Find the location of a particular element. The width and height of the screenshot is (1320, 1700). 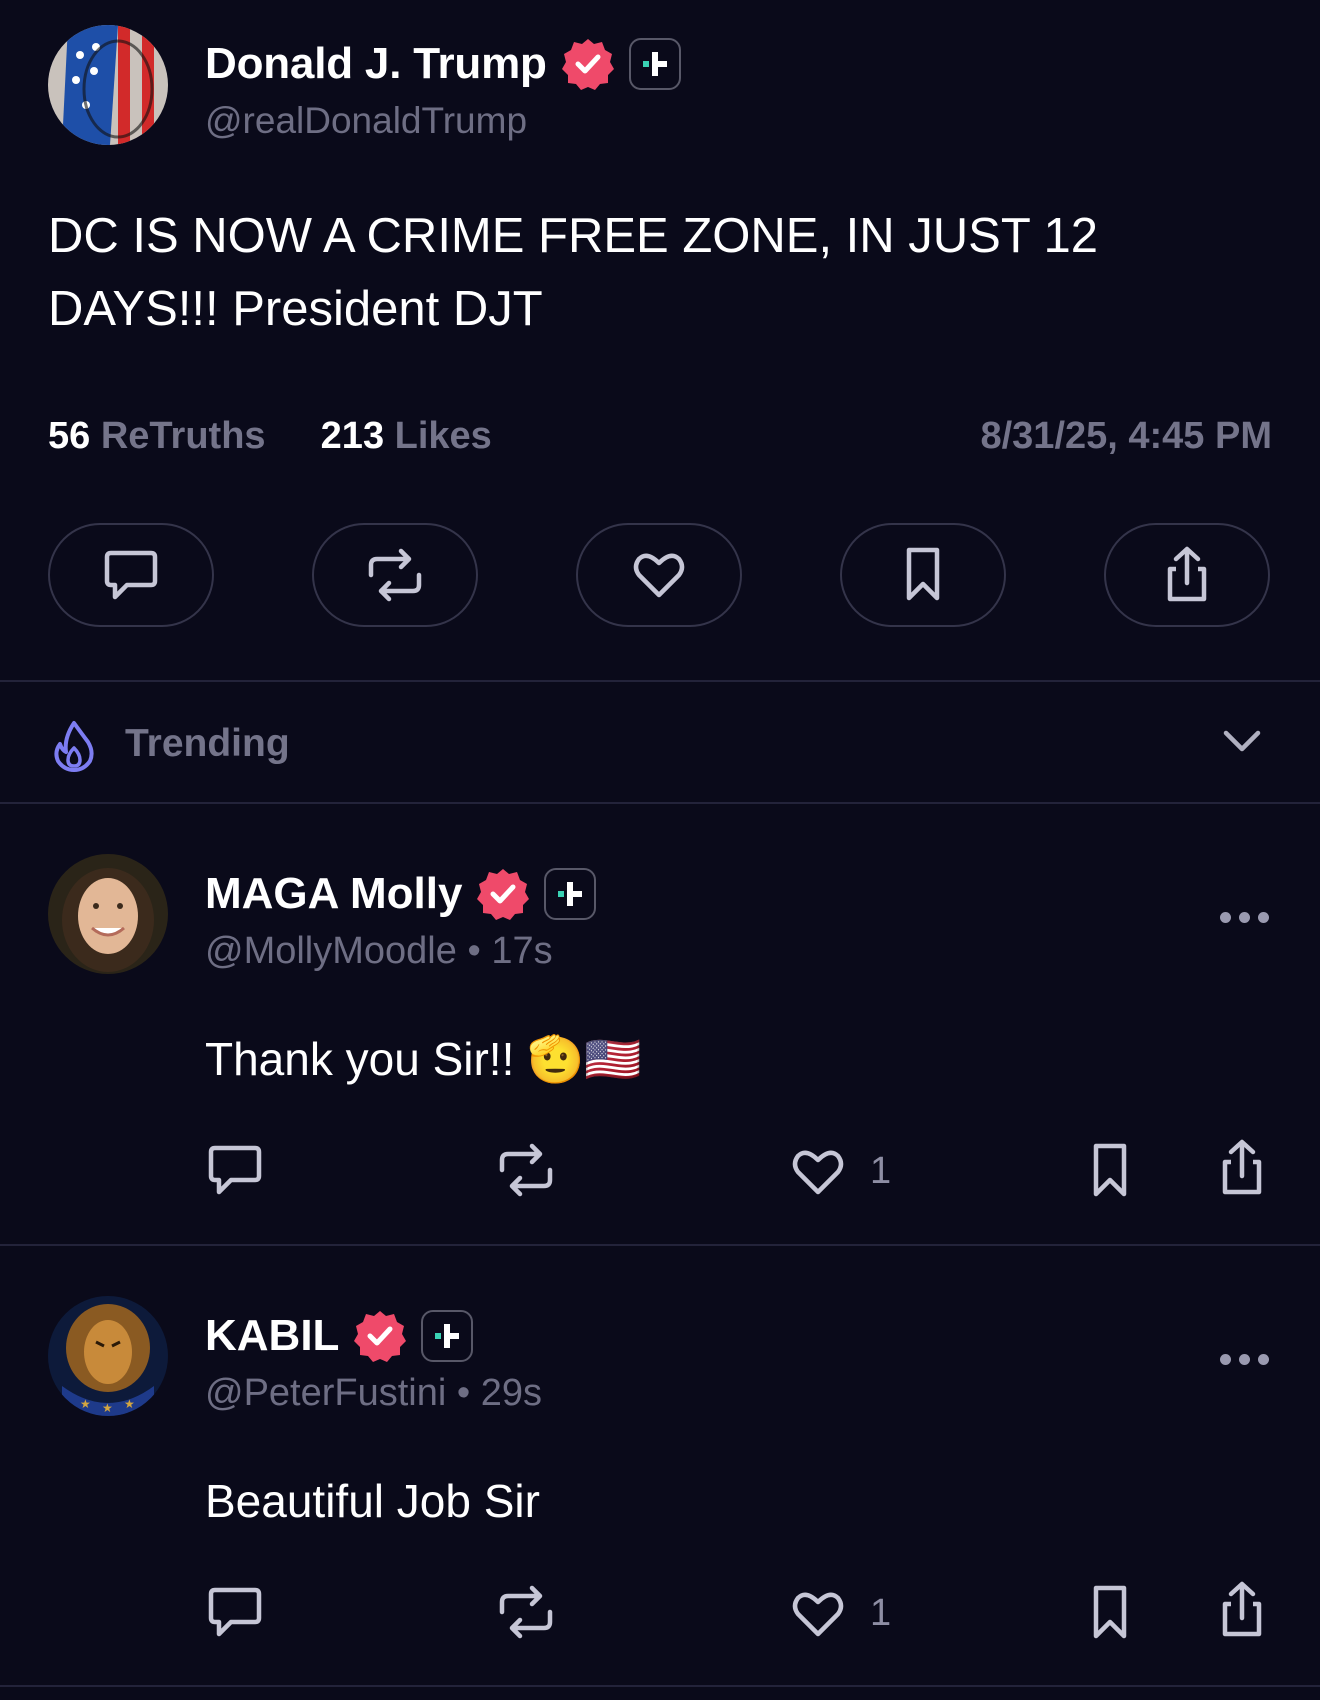

reply-handle-line: @MollyMoodle • 17s is located at coordinates (379, 951).